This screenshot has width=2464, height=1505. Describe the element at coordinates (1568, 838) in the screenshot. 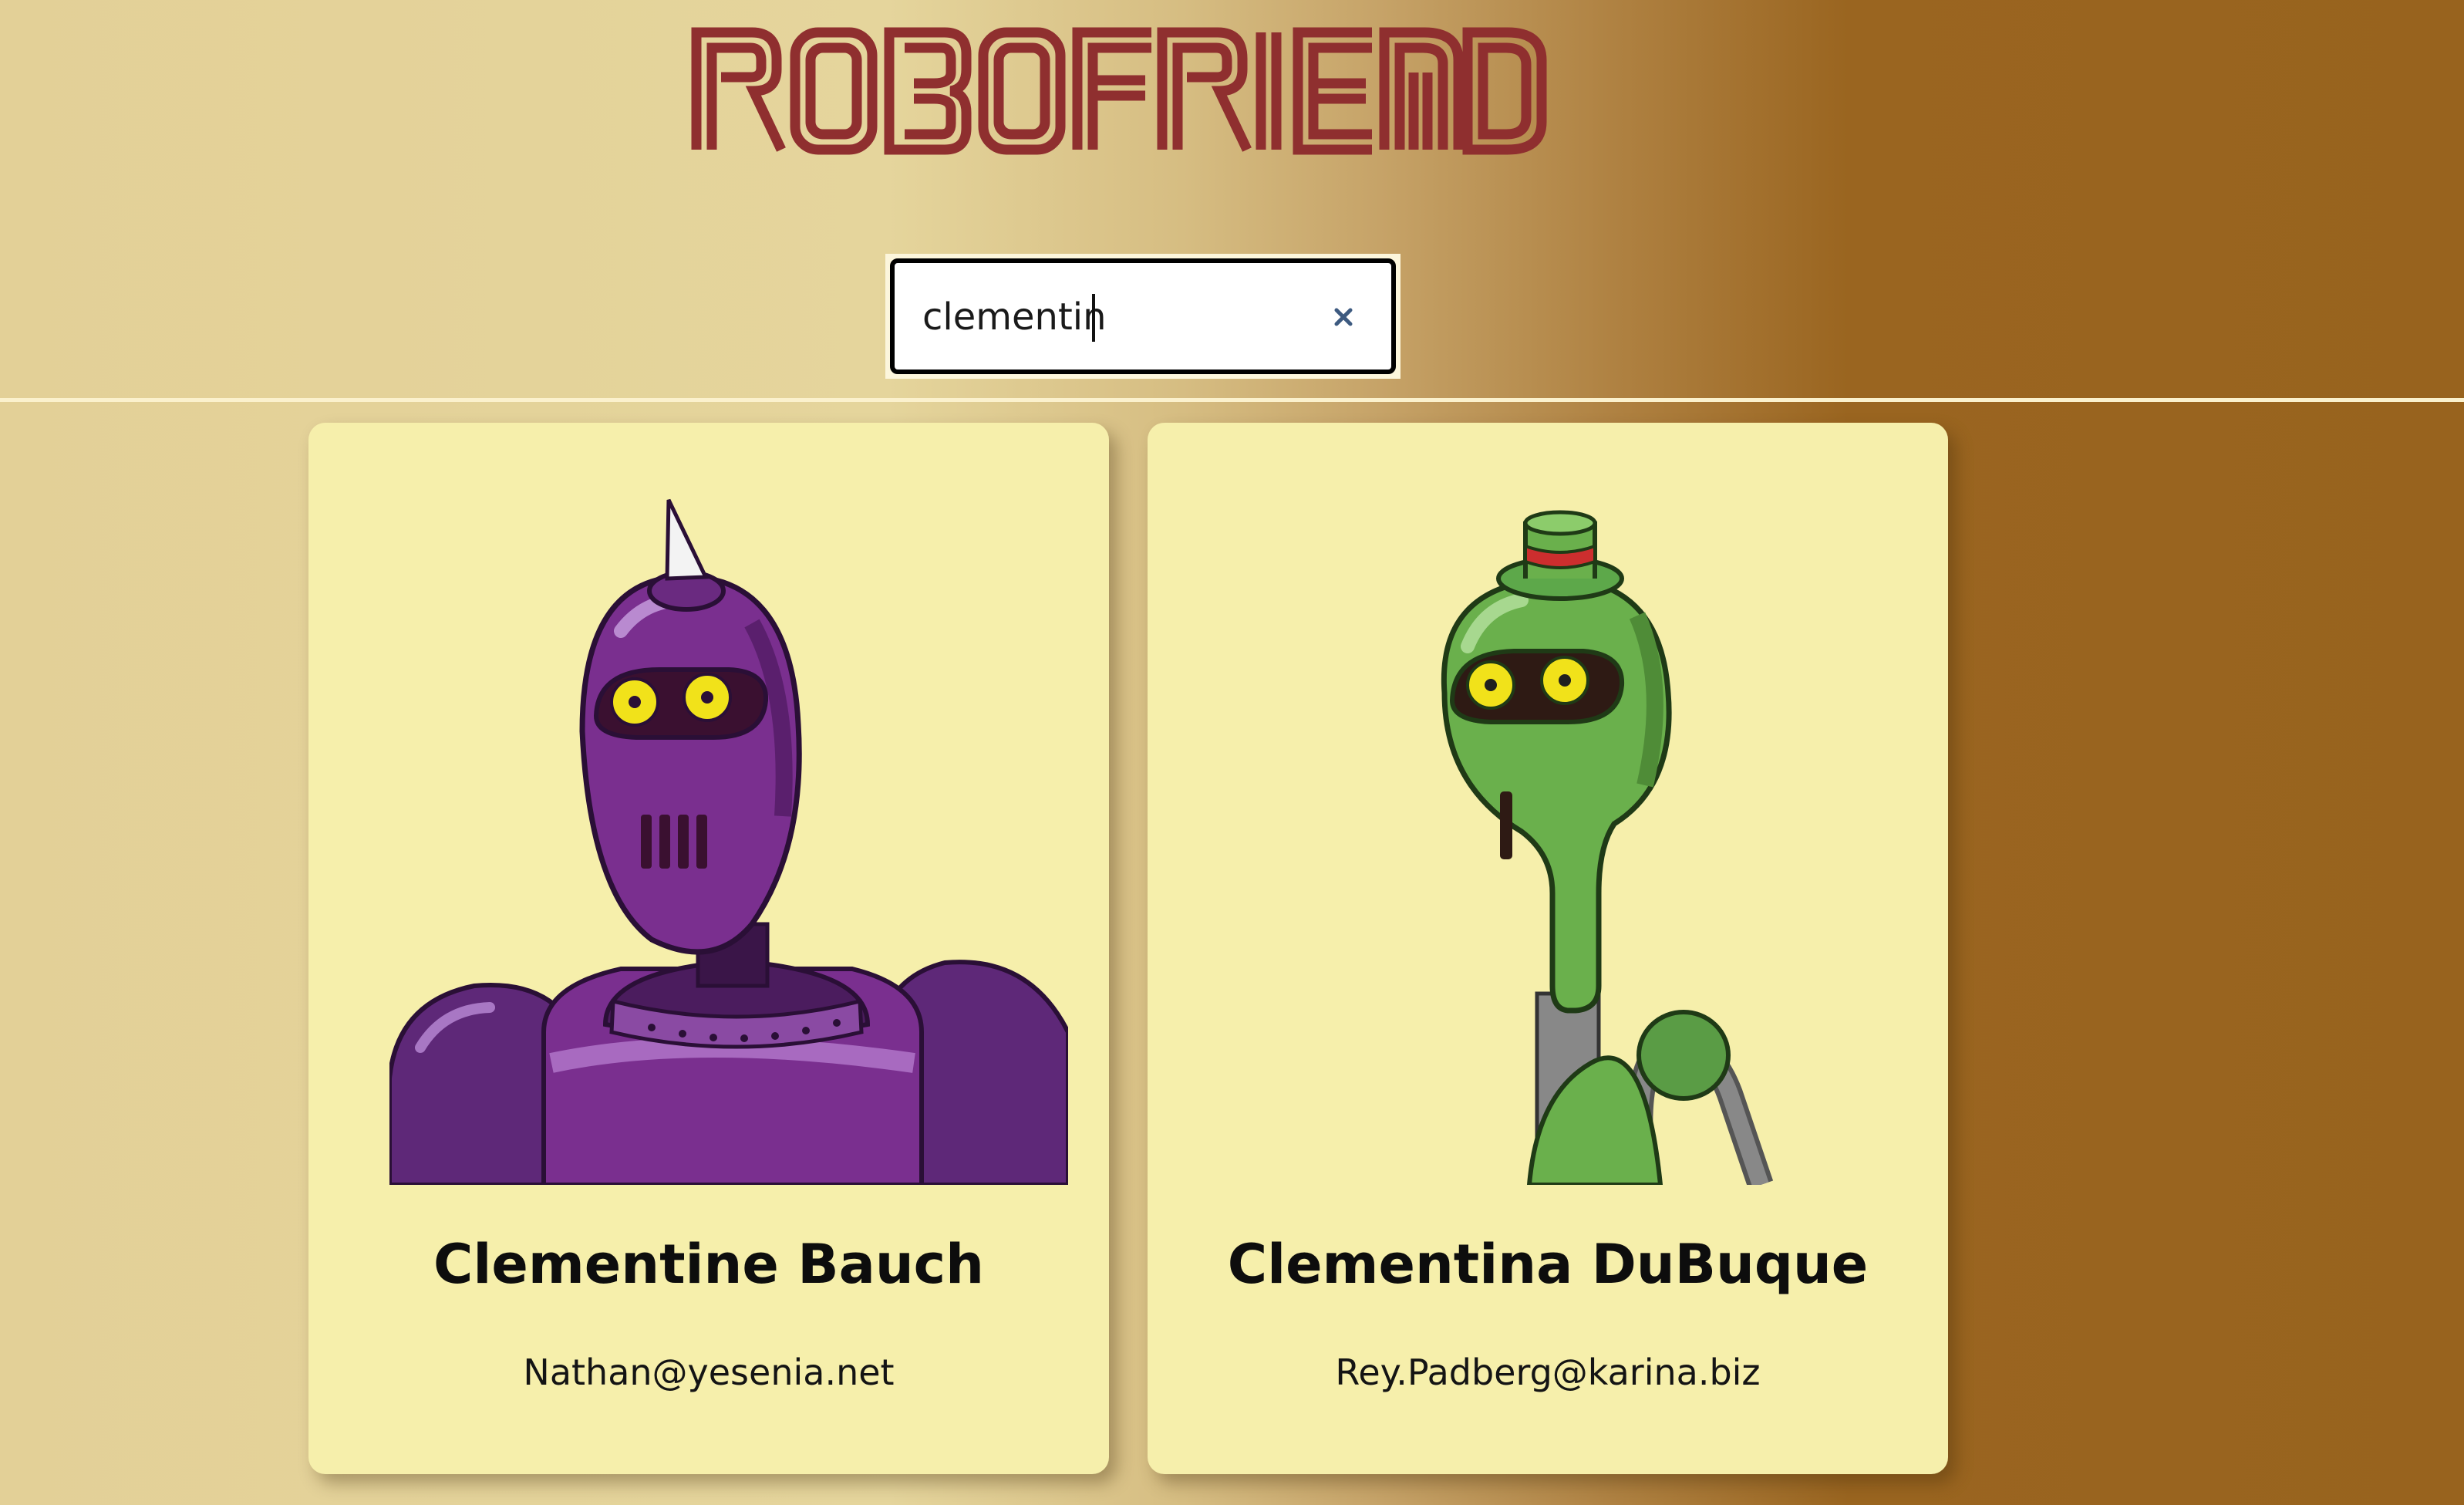

I see `green-robot-icon` at that location.